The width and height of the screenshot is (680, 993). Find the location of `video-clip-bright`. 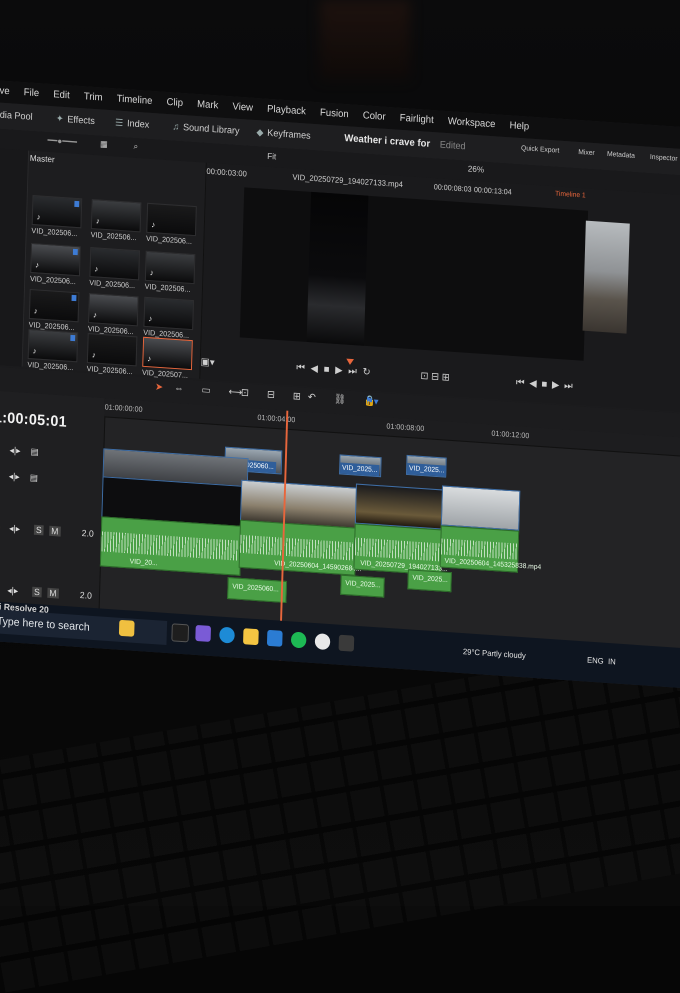

video-clip-bright is located at coordinates (480, 508).